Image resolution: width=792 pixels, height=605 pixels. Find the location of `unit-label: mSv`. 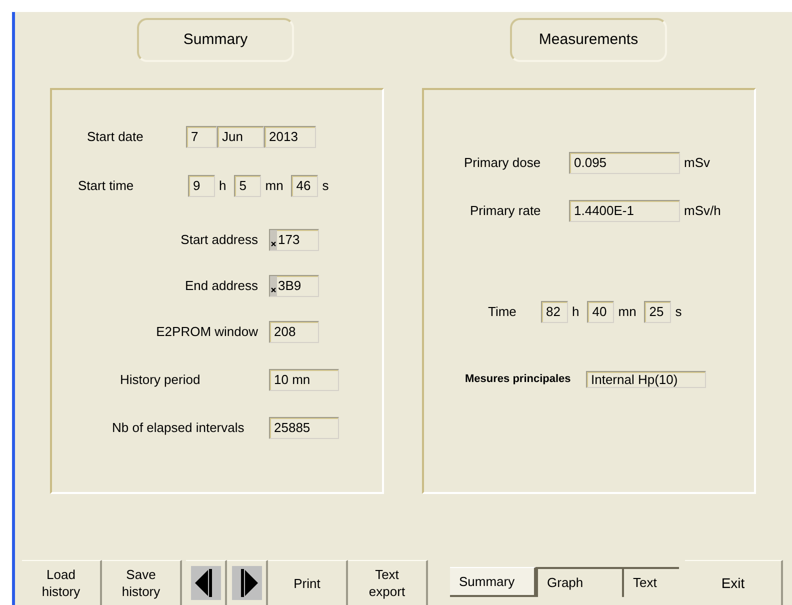

unit-label: mSv is located at coordinates (697, 163).